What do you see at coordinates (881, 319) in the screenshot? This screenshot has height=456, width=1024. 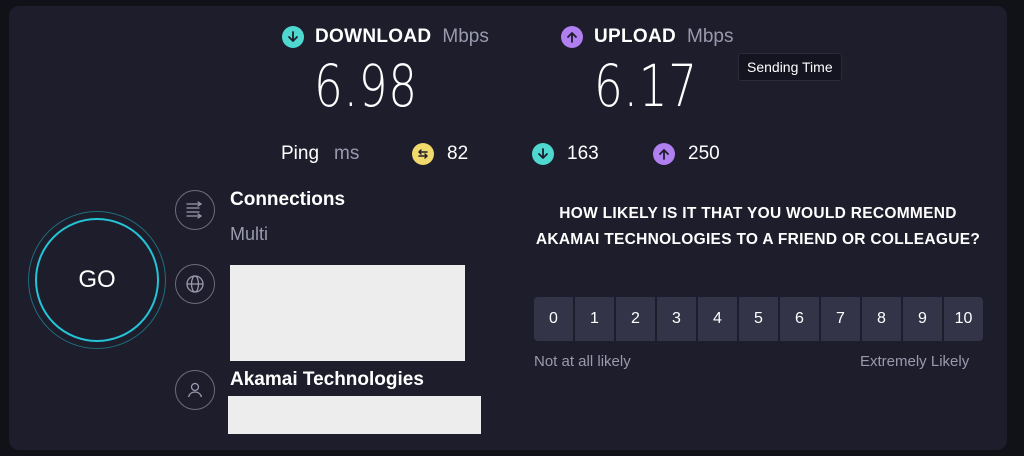 I see `rating-option-8: 8` at bounding box center [881, 319].